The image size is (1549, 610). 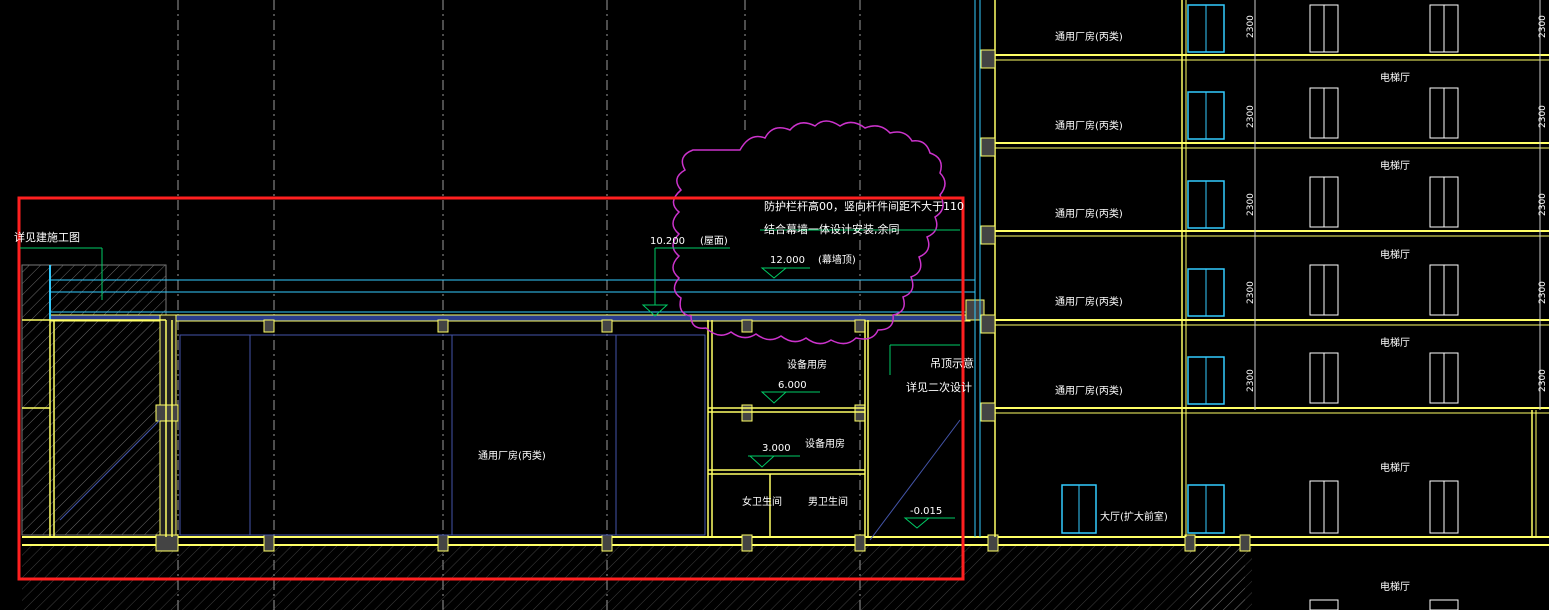 What do you see at coordinates (512, 455) in the screenshot?
I see `main-hall-label: 通用厂房(丙类)` at bounding box center [512, 455].